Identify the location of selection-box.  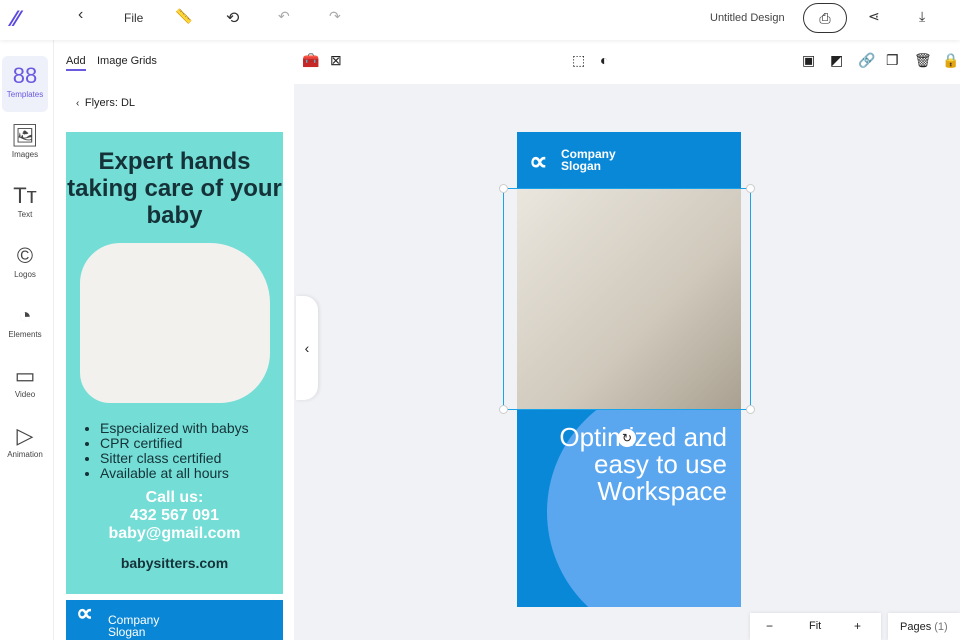
(627, 299).